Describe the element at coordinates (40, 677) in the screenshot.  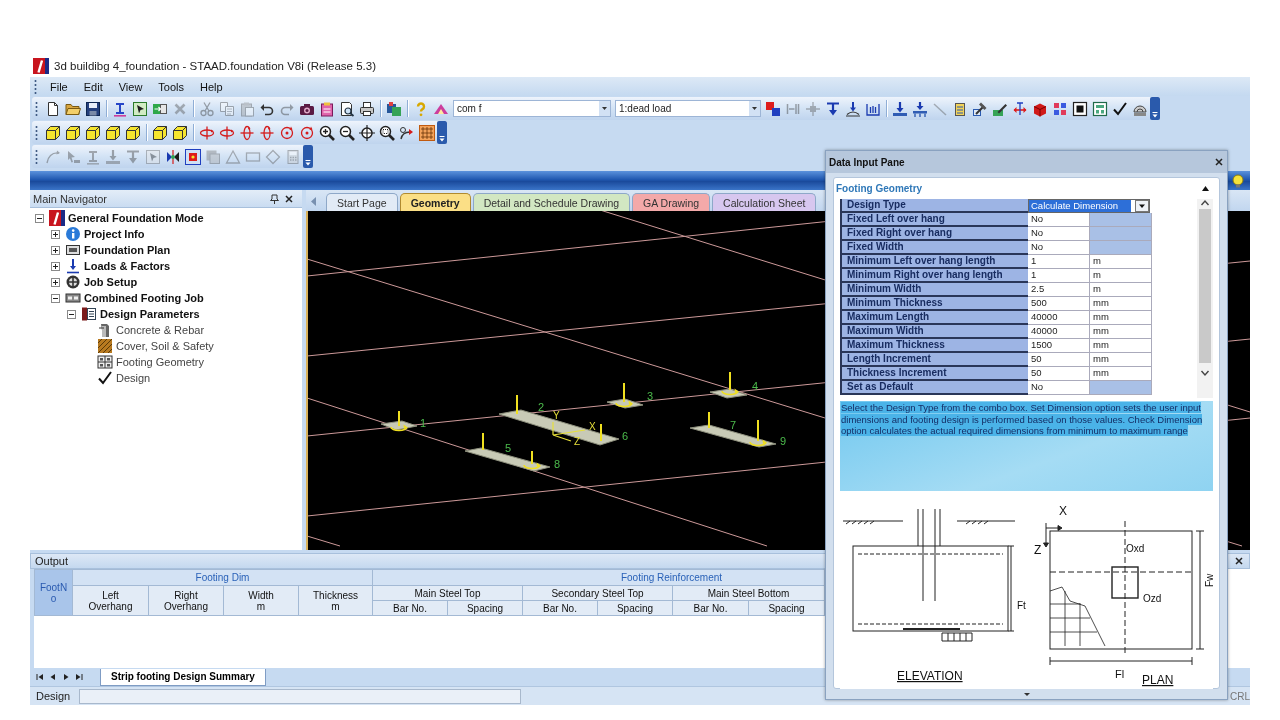
I see `first-page-icon` at that location.